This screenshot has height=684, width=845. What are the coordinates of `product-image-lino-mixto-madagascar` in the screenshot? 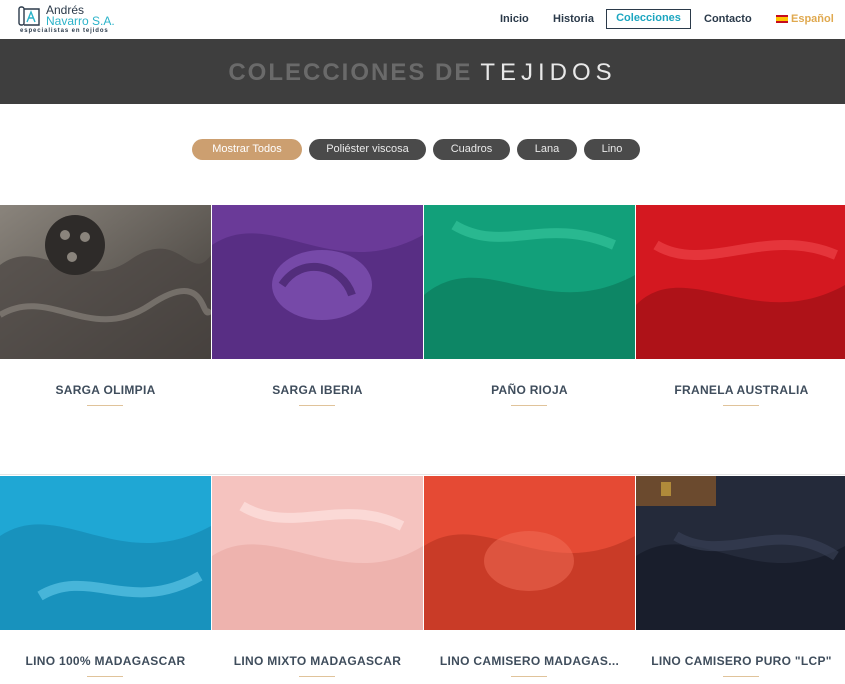 It's located at (317, 553).